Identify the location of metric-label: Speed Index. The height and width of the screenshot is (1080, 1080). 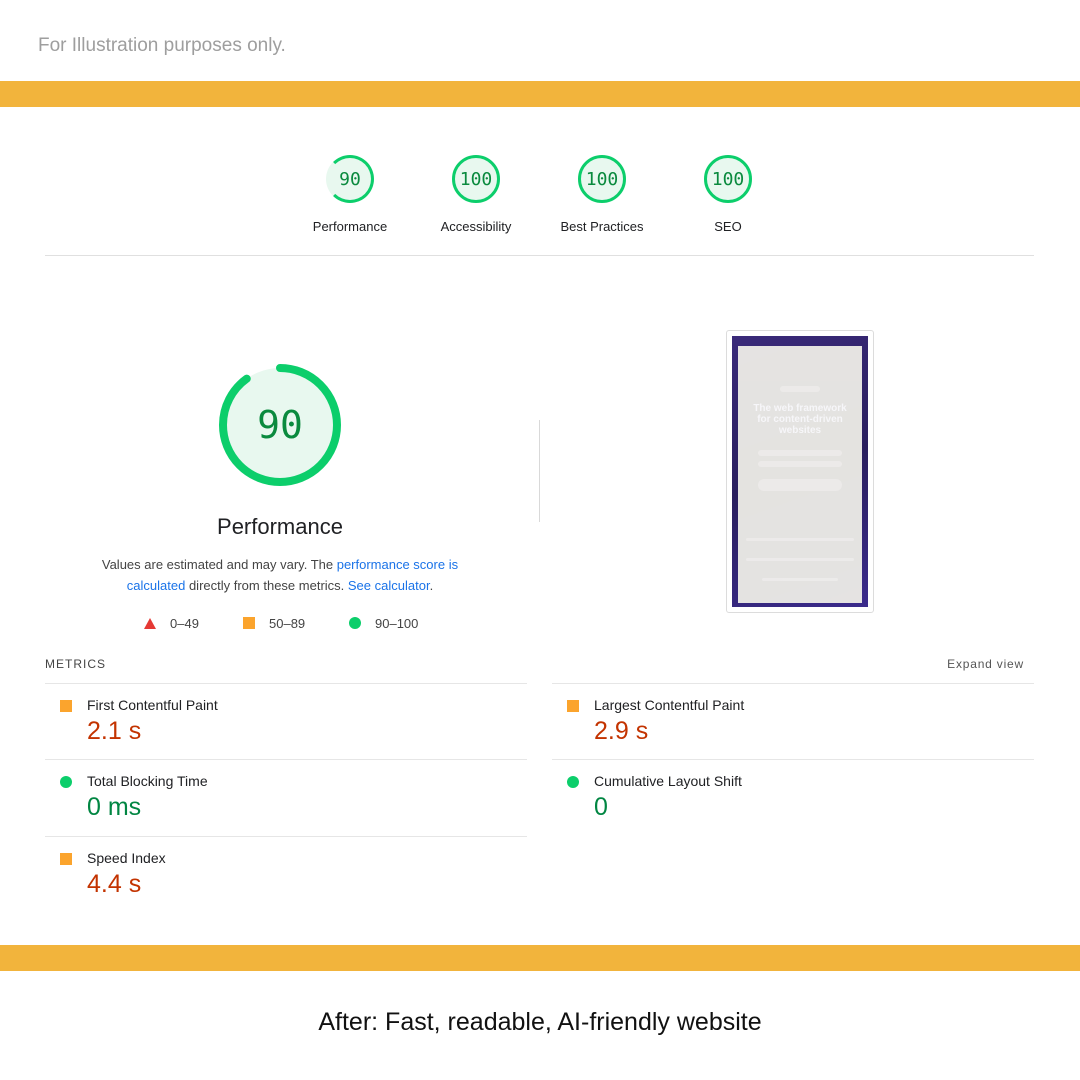
(126, 858).